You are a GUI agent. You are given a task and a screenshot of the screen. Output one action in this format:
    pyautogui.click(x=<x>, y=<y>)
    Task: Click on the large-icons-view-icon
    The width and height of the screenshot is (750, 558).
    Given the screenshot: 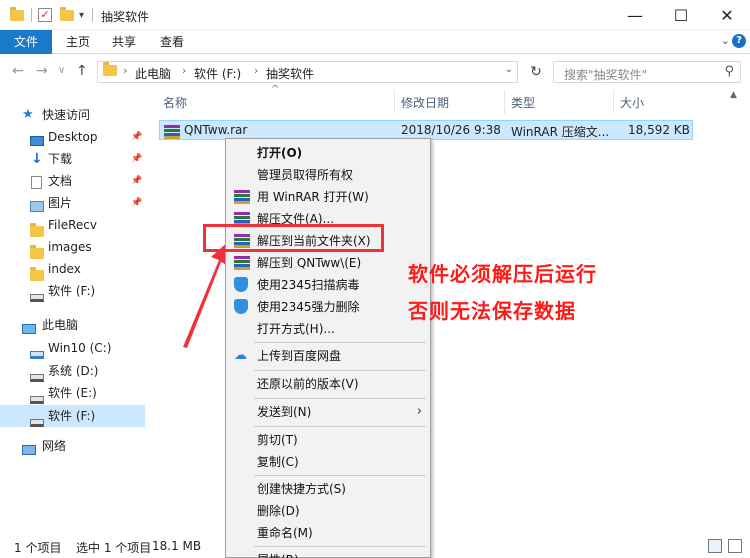 What is the action you would take?
    pyautogui.click(x=735, y=546)
    